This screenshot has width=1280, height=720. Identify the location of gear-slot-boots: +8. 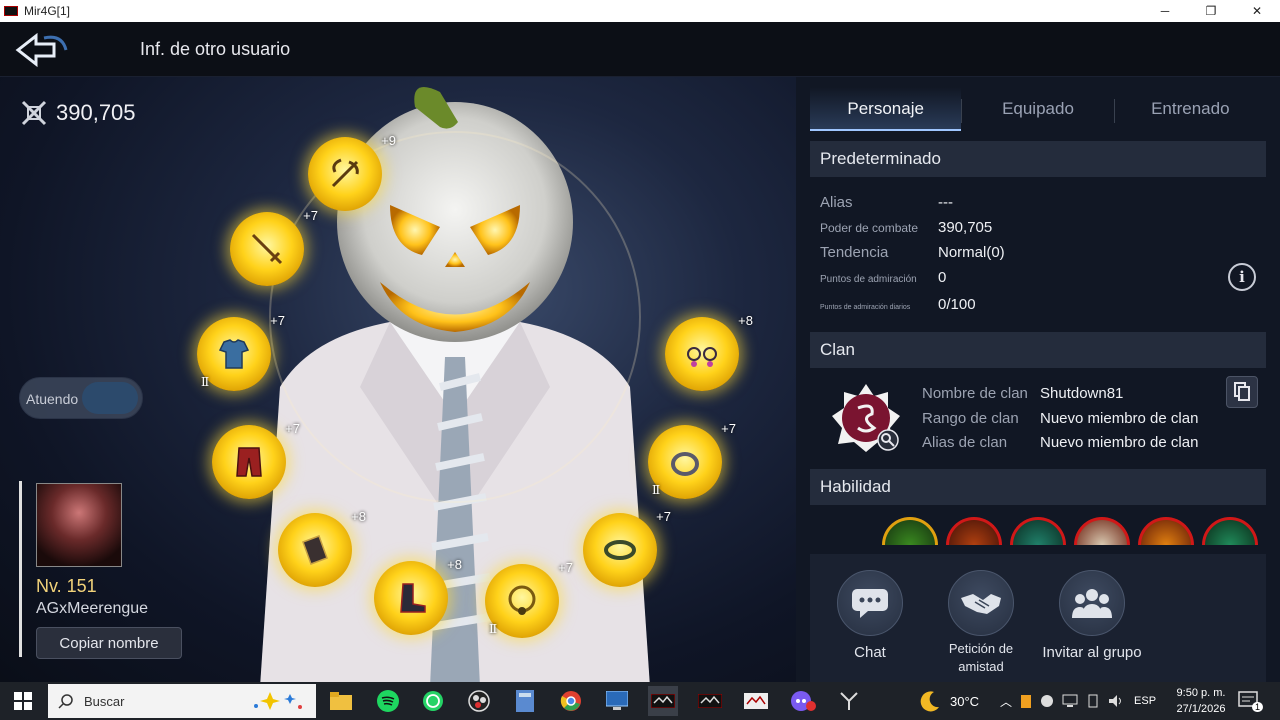
(418, 596).